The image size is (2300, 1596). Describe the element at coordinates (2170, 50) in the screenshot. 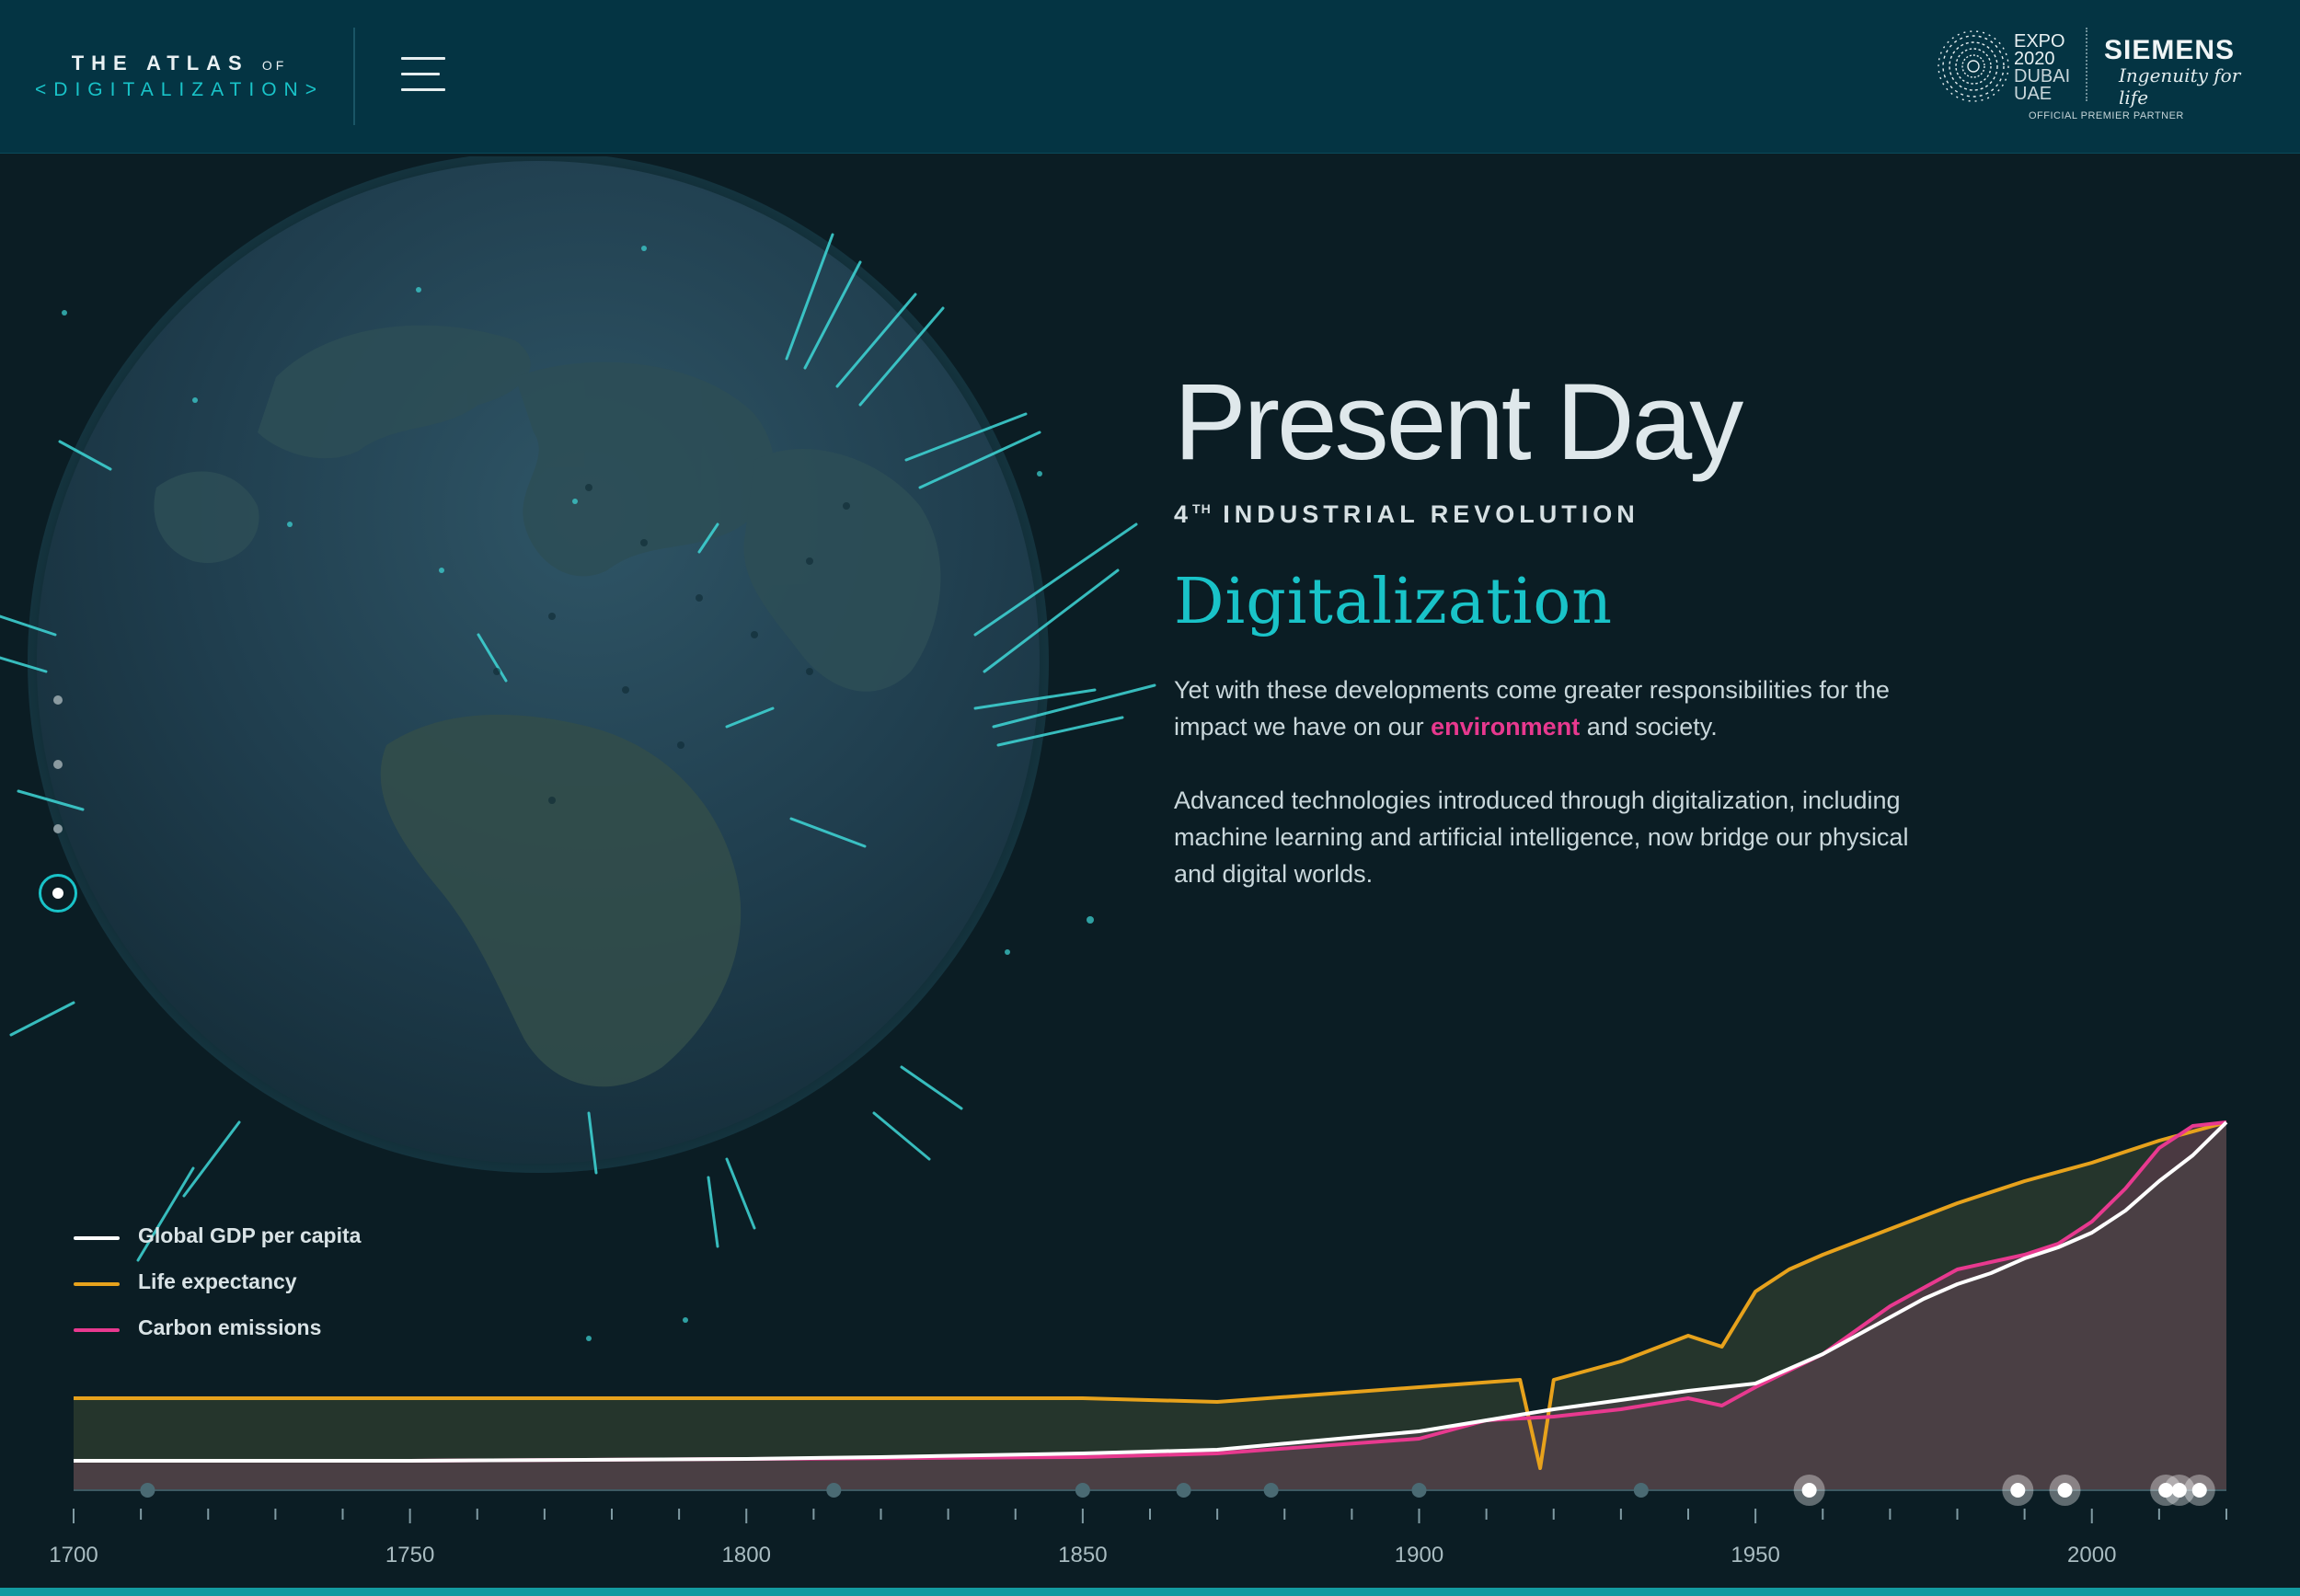

I see `siemens-wordmark: SIEMENS` at that location.